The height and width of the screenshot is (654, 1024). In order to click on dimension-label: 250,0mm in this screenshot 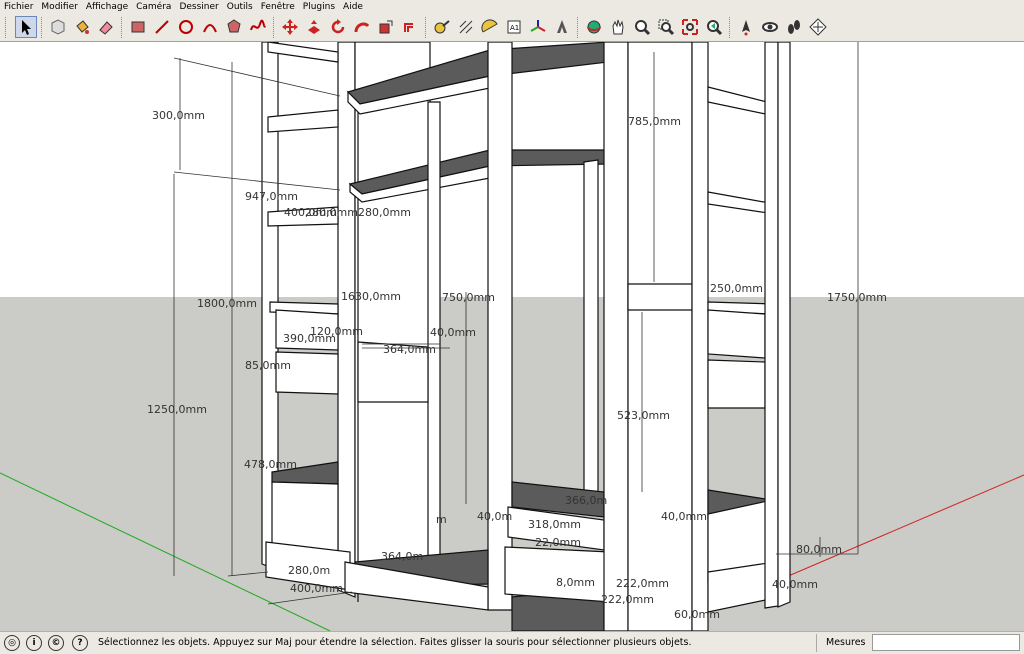, I will do `click(736, 289)`.